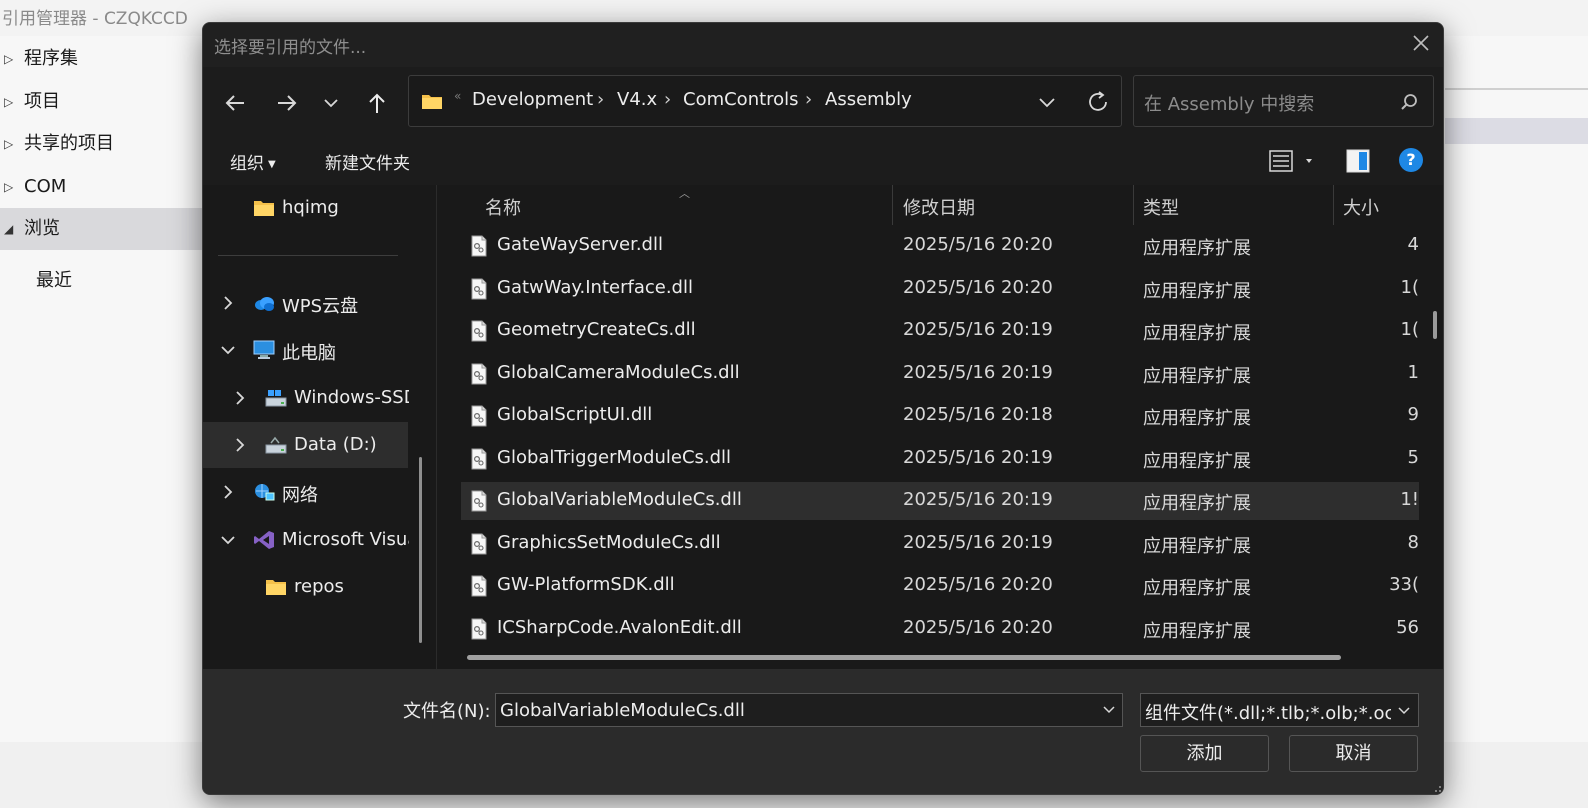 The width and height of the screenshot is (1588, 808). Describe the element at coordinates (1279, 710) in the screenshot. I see `filetype-select: 组件文件(*.dll;*.tlb;*.olb;*.ocx;*` at that location.